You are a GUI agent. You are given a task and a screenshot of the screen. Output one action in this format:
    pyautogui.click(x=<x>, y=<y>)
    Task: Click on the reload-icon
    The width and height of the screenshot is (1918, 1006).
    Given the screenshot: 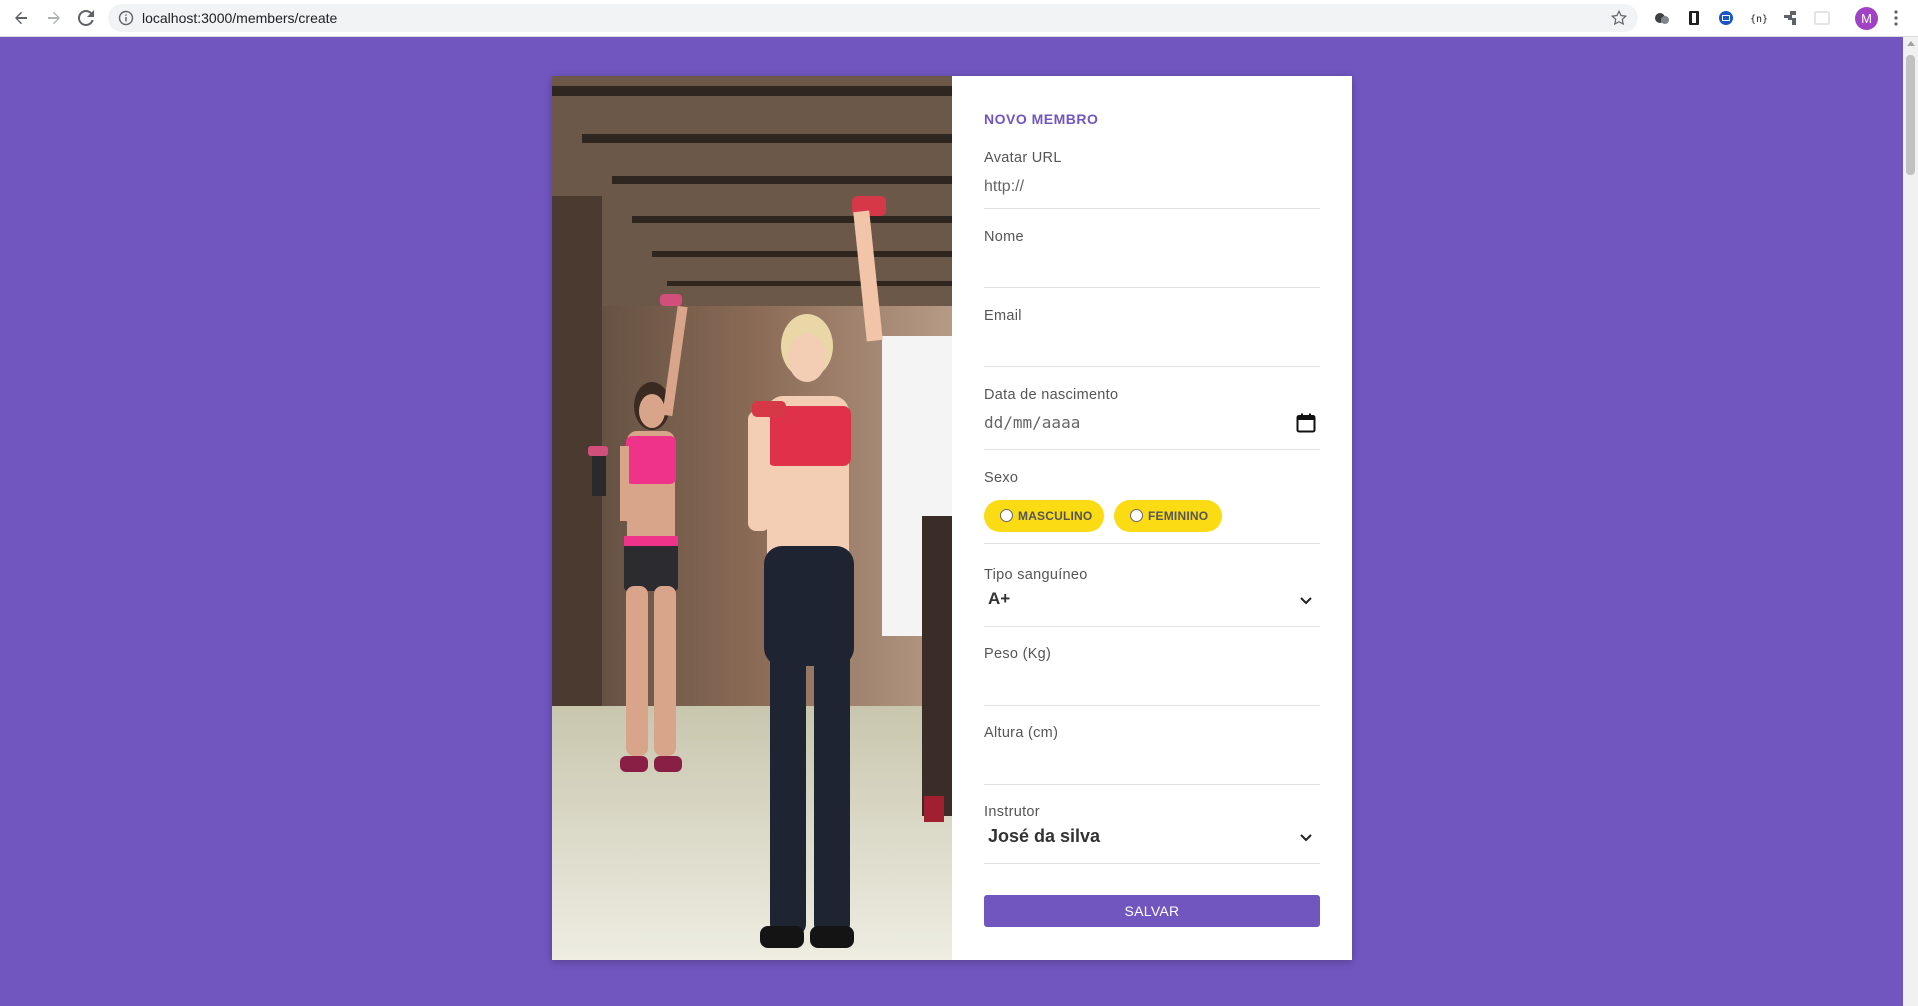 What is the action you would take?
    pyautogui.click(x=86, y=18)
    